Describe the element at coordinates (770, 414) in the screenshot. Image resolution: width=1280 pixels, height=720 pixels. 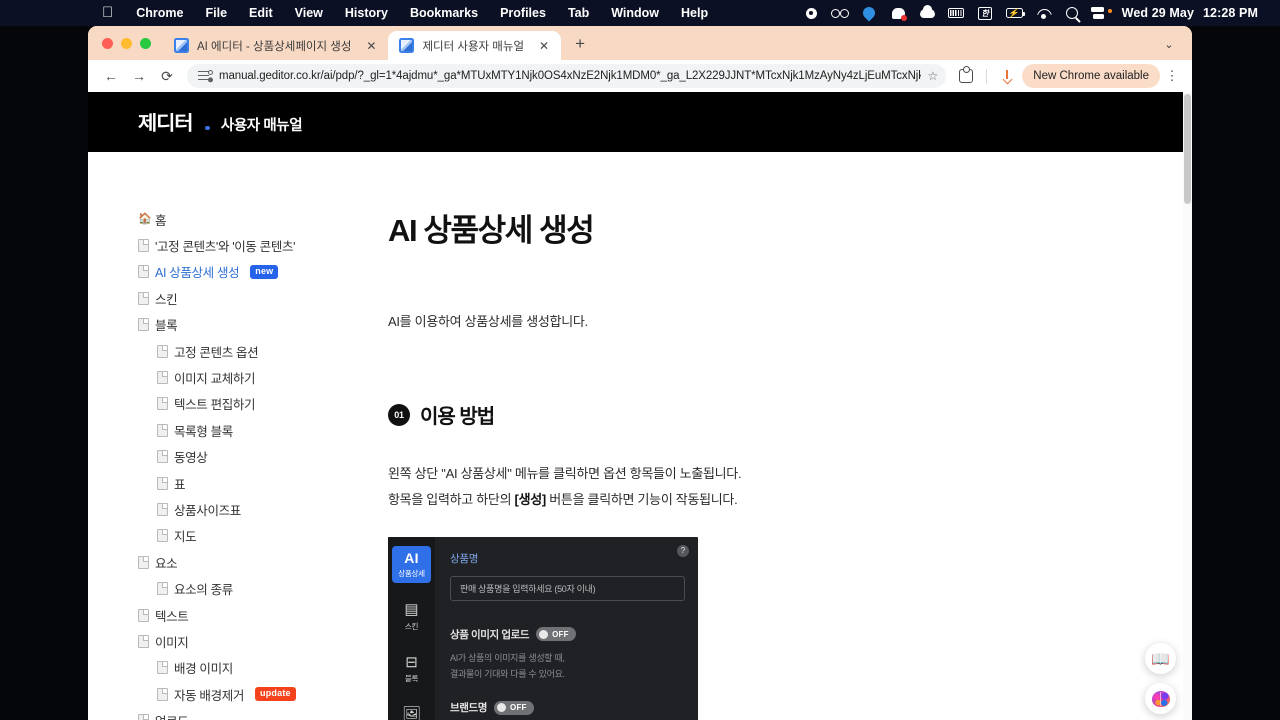
I see `section-heading: 01 이용 방법` at that location.